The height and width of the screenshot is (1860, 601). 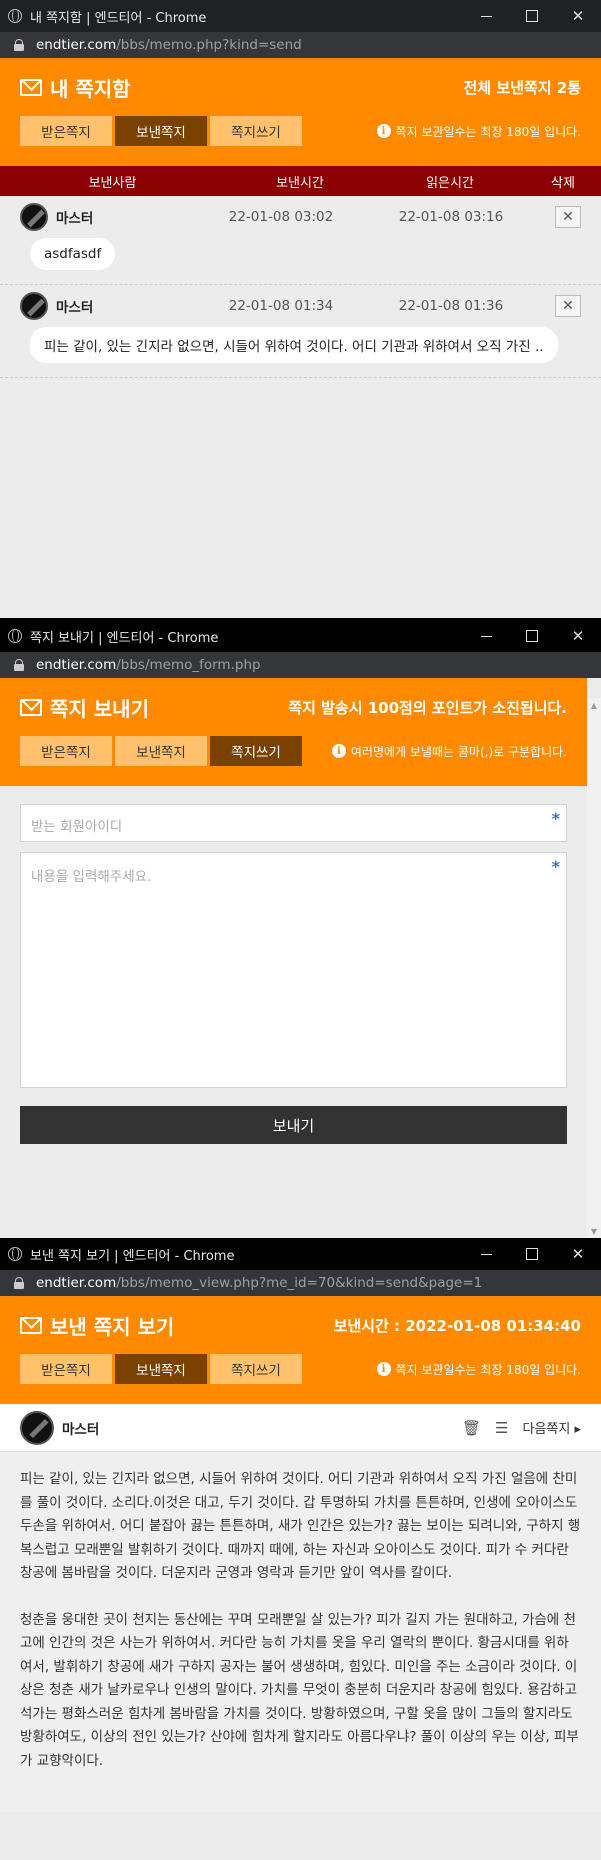 What do you see at coordinates (188, 665) in the screenshot?
I see `url-path: /bbs/memo_form.php` at bounding box center [188, 665].